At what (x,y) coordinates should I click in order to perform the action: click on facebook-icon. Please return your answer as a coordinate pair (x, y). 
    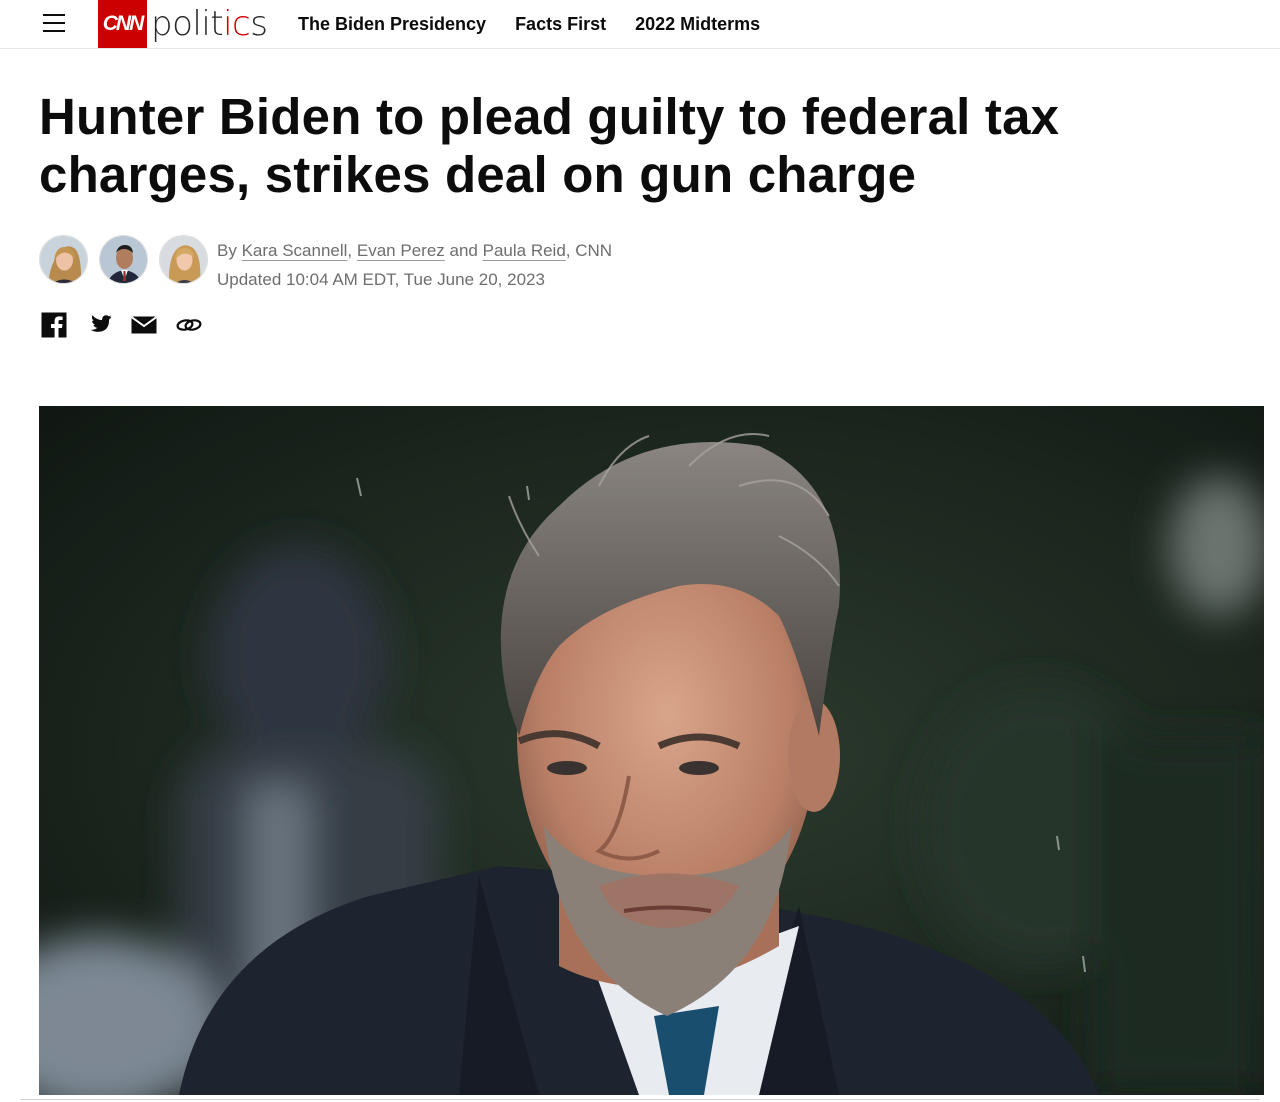
    Looking at the image, I should click on (54, 325).